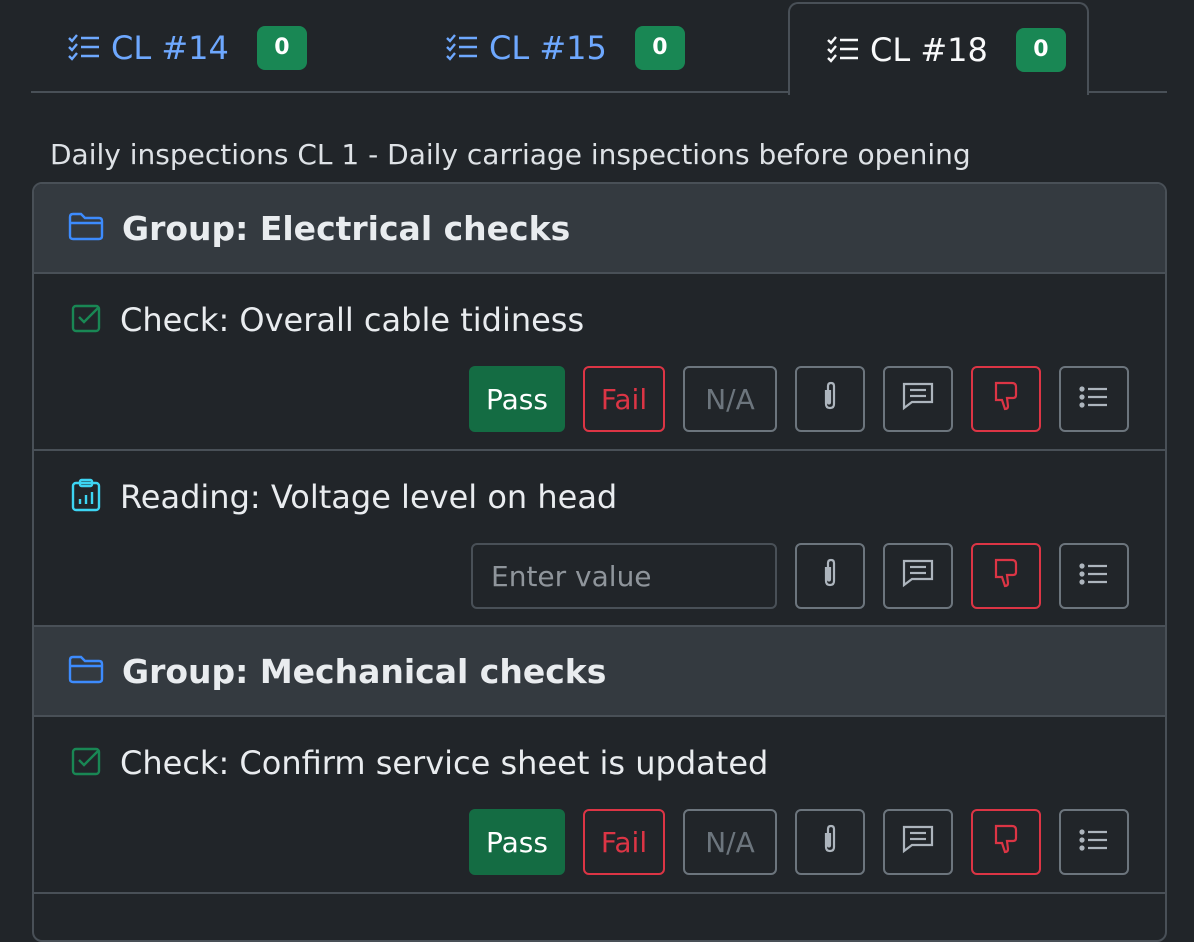 The width and height of the screenshot is (1194, 942). I want to click on group-header: Group: Electrical checks, so click(599, 229).